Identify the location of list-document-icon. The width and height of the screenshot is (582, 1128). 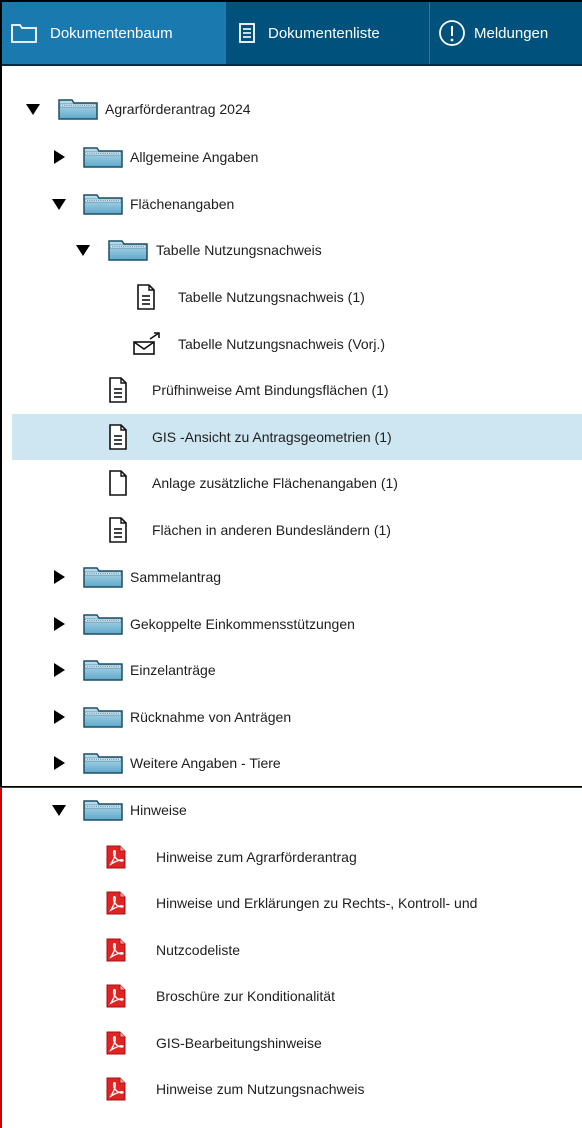
(247, 33).